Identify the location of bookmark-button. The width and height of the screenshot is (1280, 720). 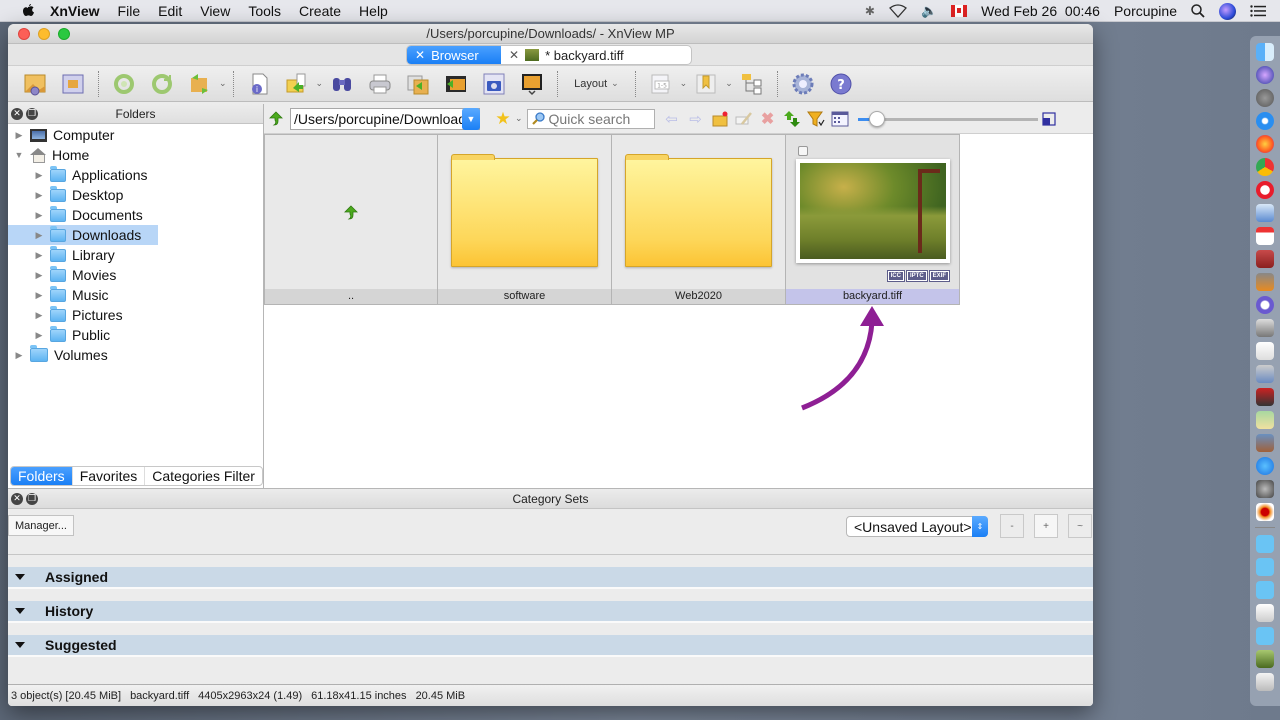
(706, 84).